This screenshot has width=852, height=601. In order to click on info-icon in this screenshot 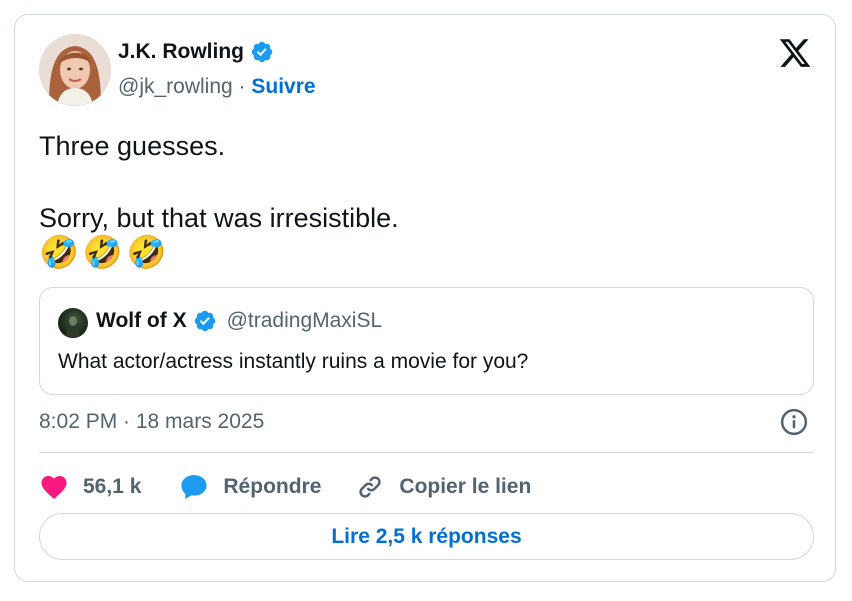, I will do `click(794, 422)`.